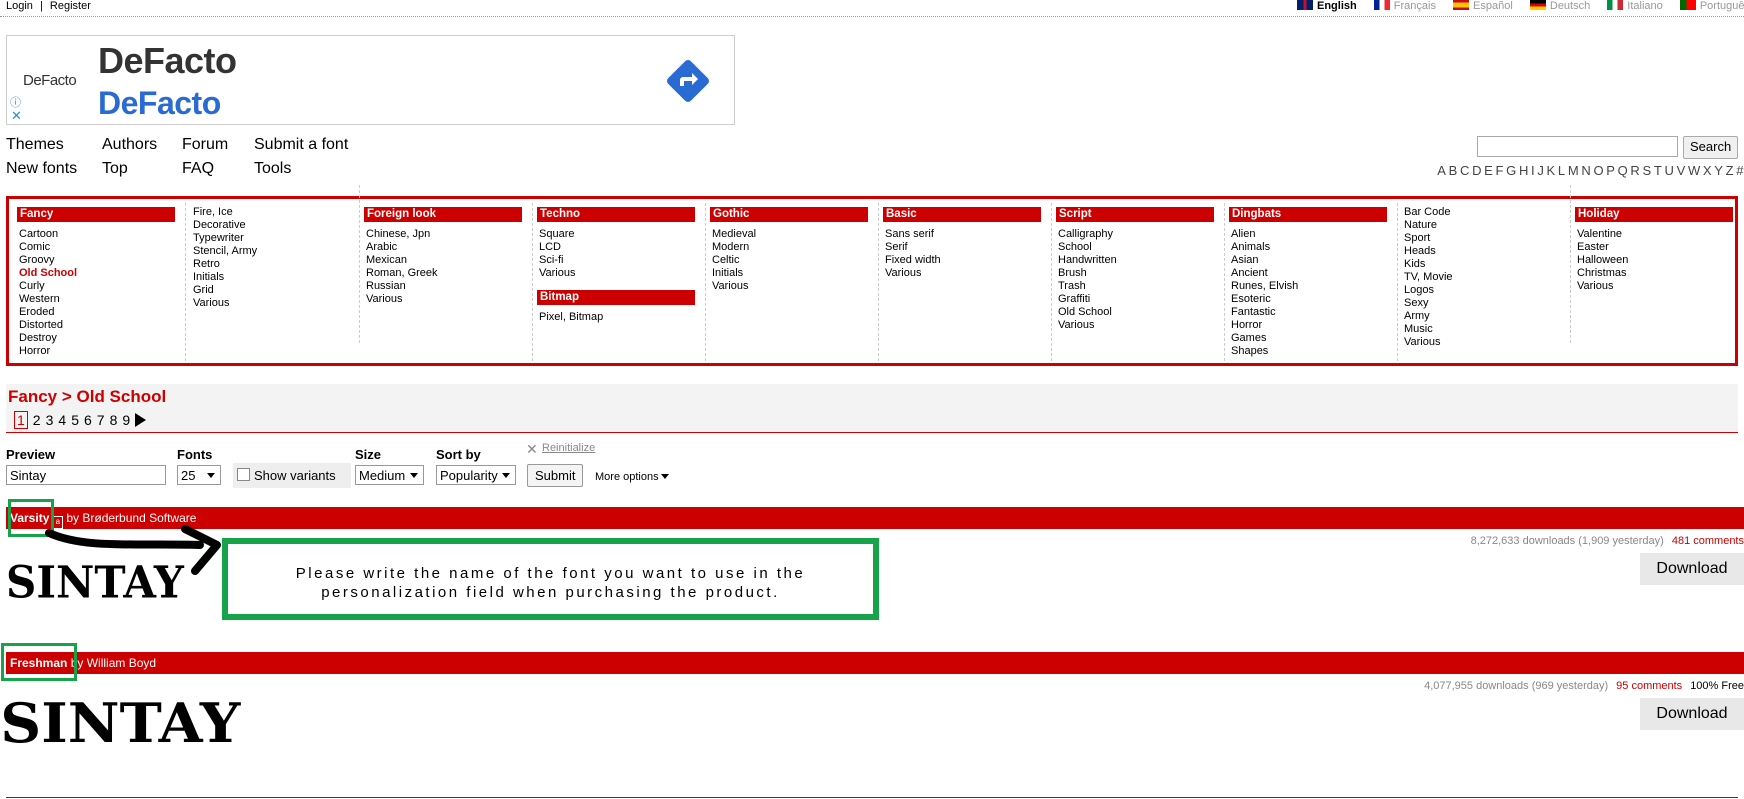 The width and height of the screenshot is (1744, 799). What do you see at coordinates (1647, 170) in the screenshot?
I see `alpha-letter: S` at bounding box center [1647, 170].